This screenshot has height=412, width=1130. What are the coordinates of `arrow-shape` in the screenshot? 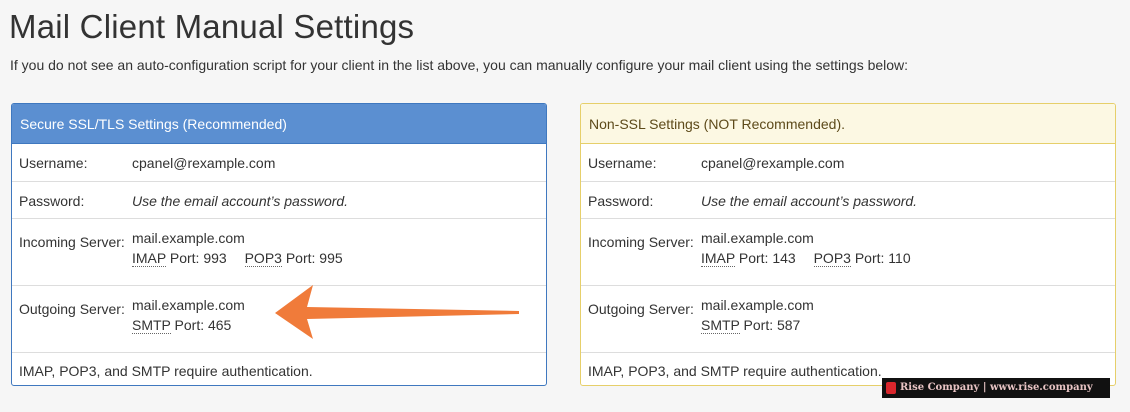 It's located at (397, 312).